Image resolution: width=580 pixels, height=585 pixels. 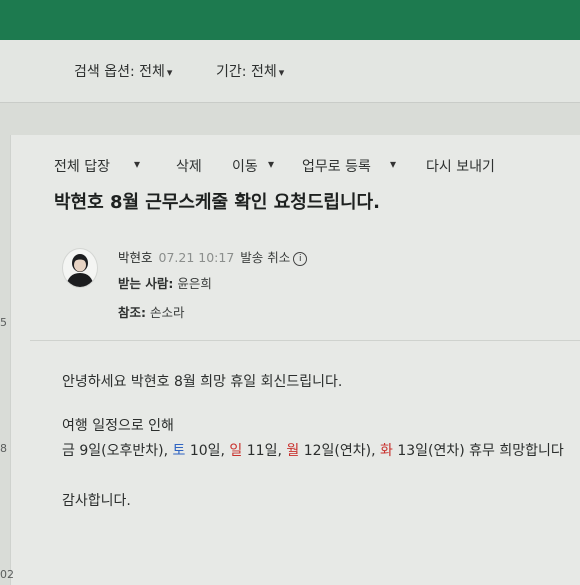 What do you see at coordinates (179, 451) in the screenshot?
I see `day-sat: 토` at bounding box center [179, 451].